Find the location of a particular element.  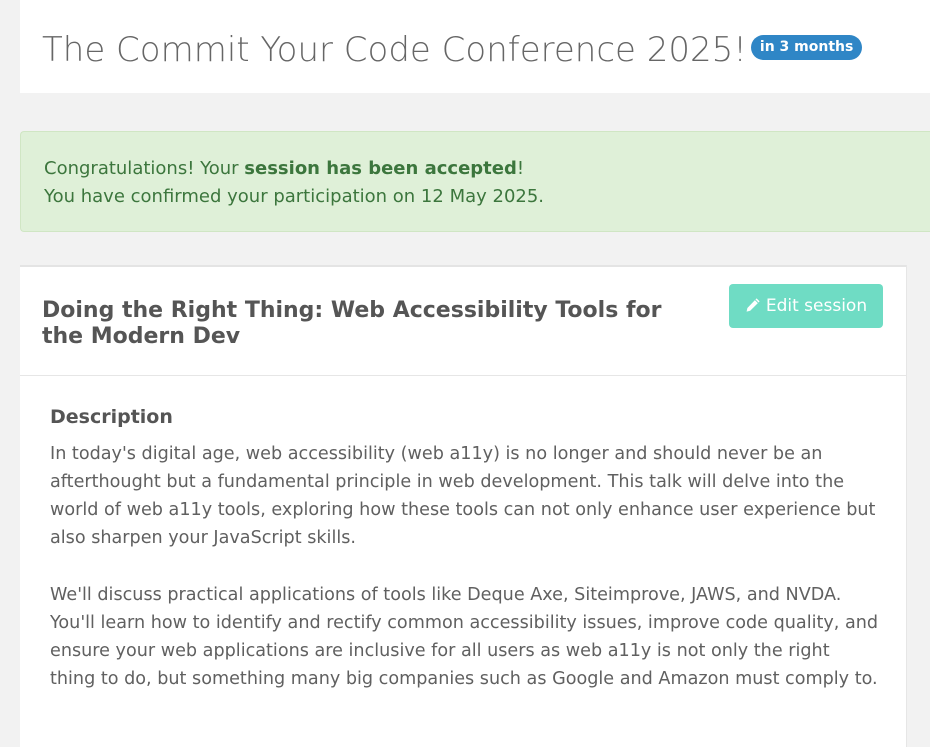

acceptance-highlight: session has been accepted is located at coordinates (380, 168).